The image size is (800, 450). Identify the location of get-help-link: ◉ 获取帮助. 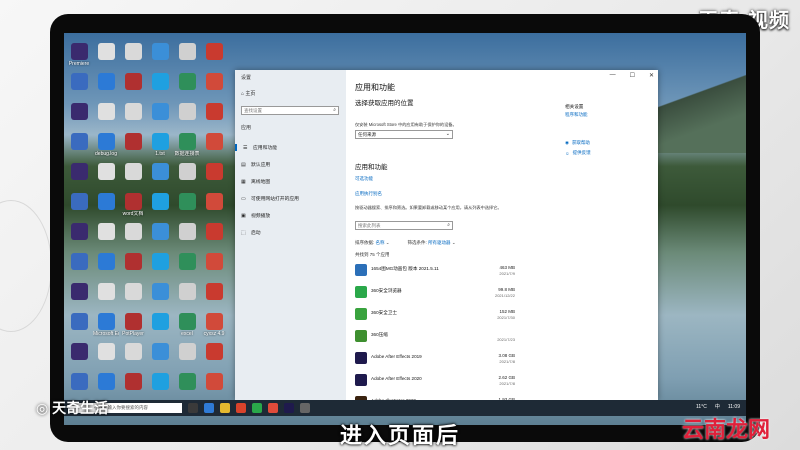
(577, 143).